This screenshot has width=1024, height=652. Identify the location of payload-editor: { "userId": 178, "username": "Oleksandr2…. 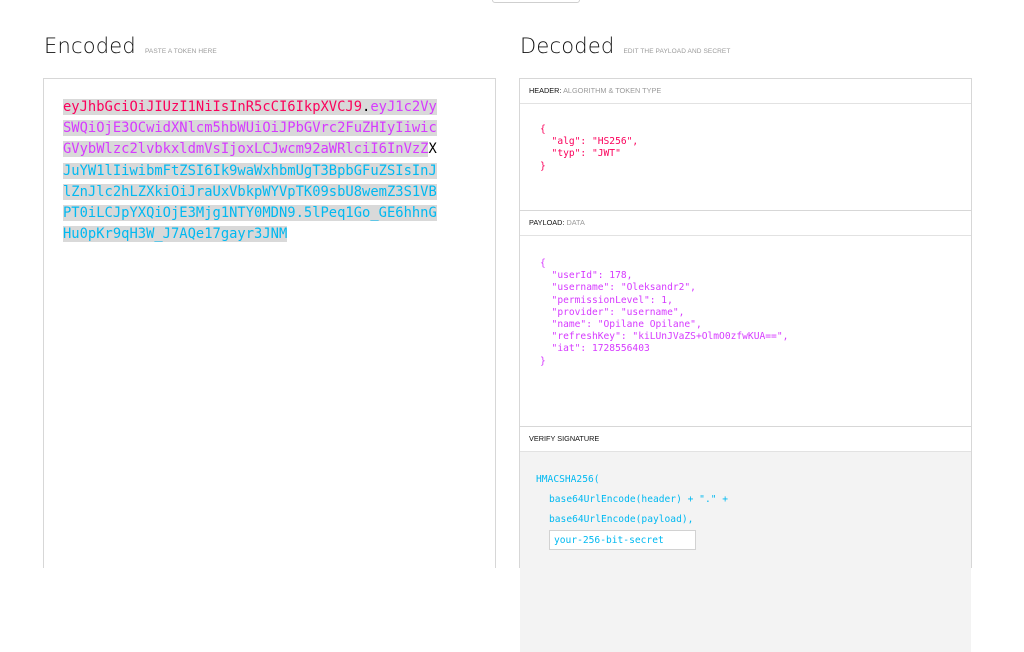
(745, 331).